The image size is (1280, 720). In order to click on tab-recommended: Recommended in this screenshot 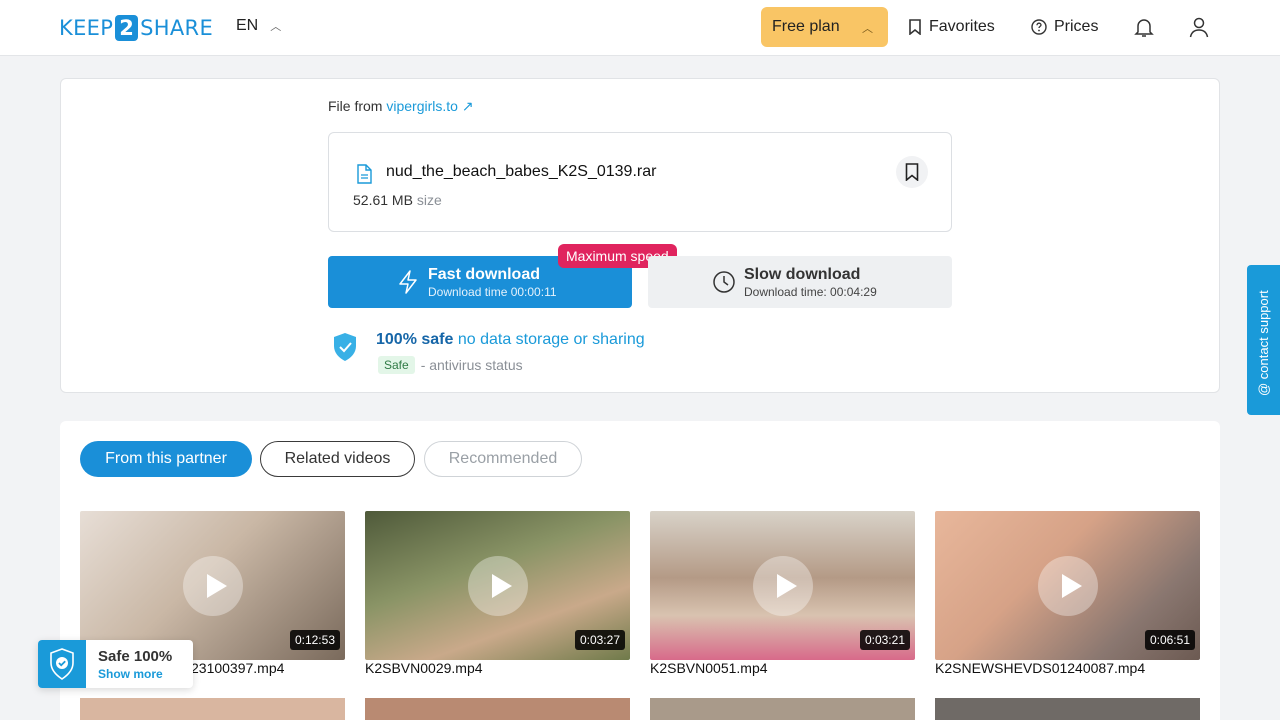, I will do `click(503, 459)`.